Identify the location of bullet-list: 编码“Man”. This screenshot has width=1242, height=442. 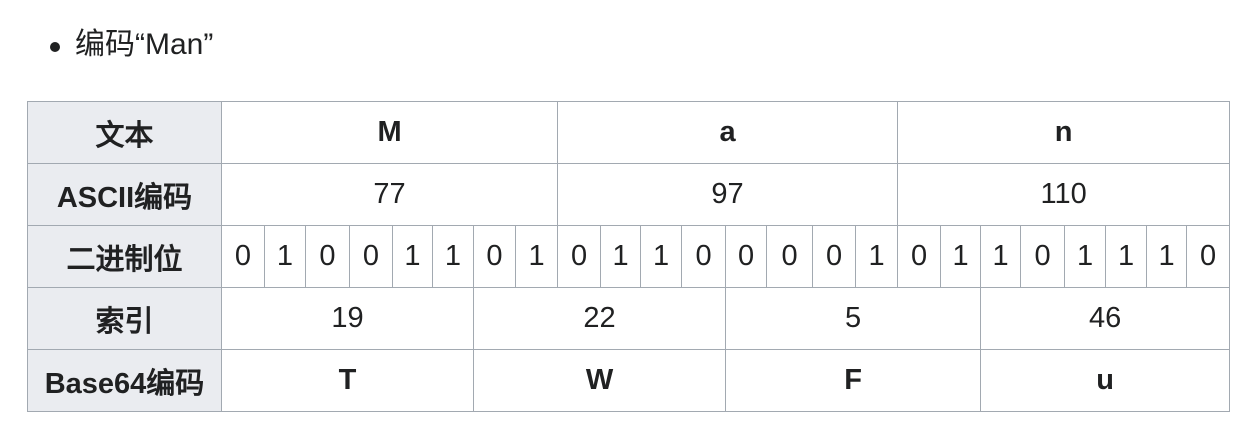
(106, 45).